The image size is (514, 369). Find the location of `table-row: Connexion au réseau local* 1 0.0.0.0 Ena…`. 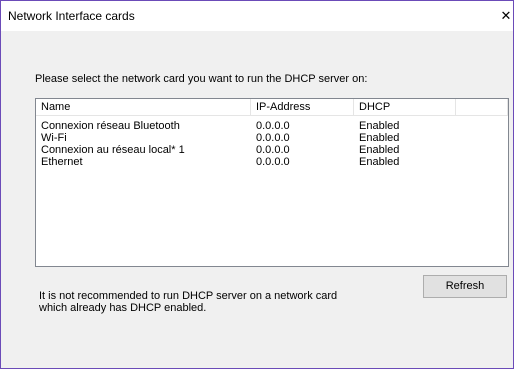

table-row: Connexion au réseau local* 1 0.0.0.0 Ena… is located at coordinates (272, 150).